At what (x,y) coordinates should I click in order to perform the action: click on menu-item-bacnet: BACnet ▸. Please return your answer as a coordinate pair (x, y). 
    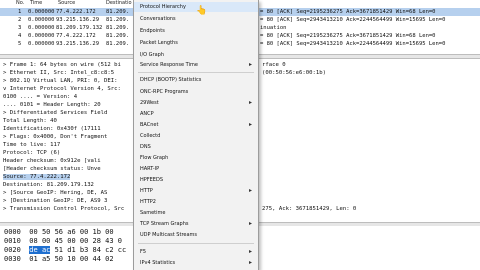
    Looking at the image, I should click on (196, 125).